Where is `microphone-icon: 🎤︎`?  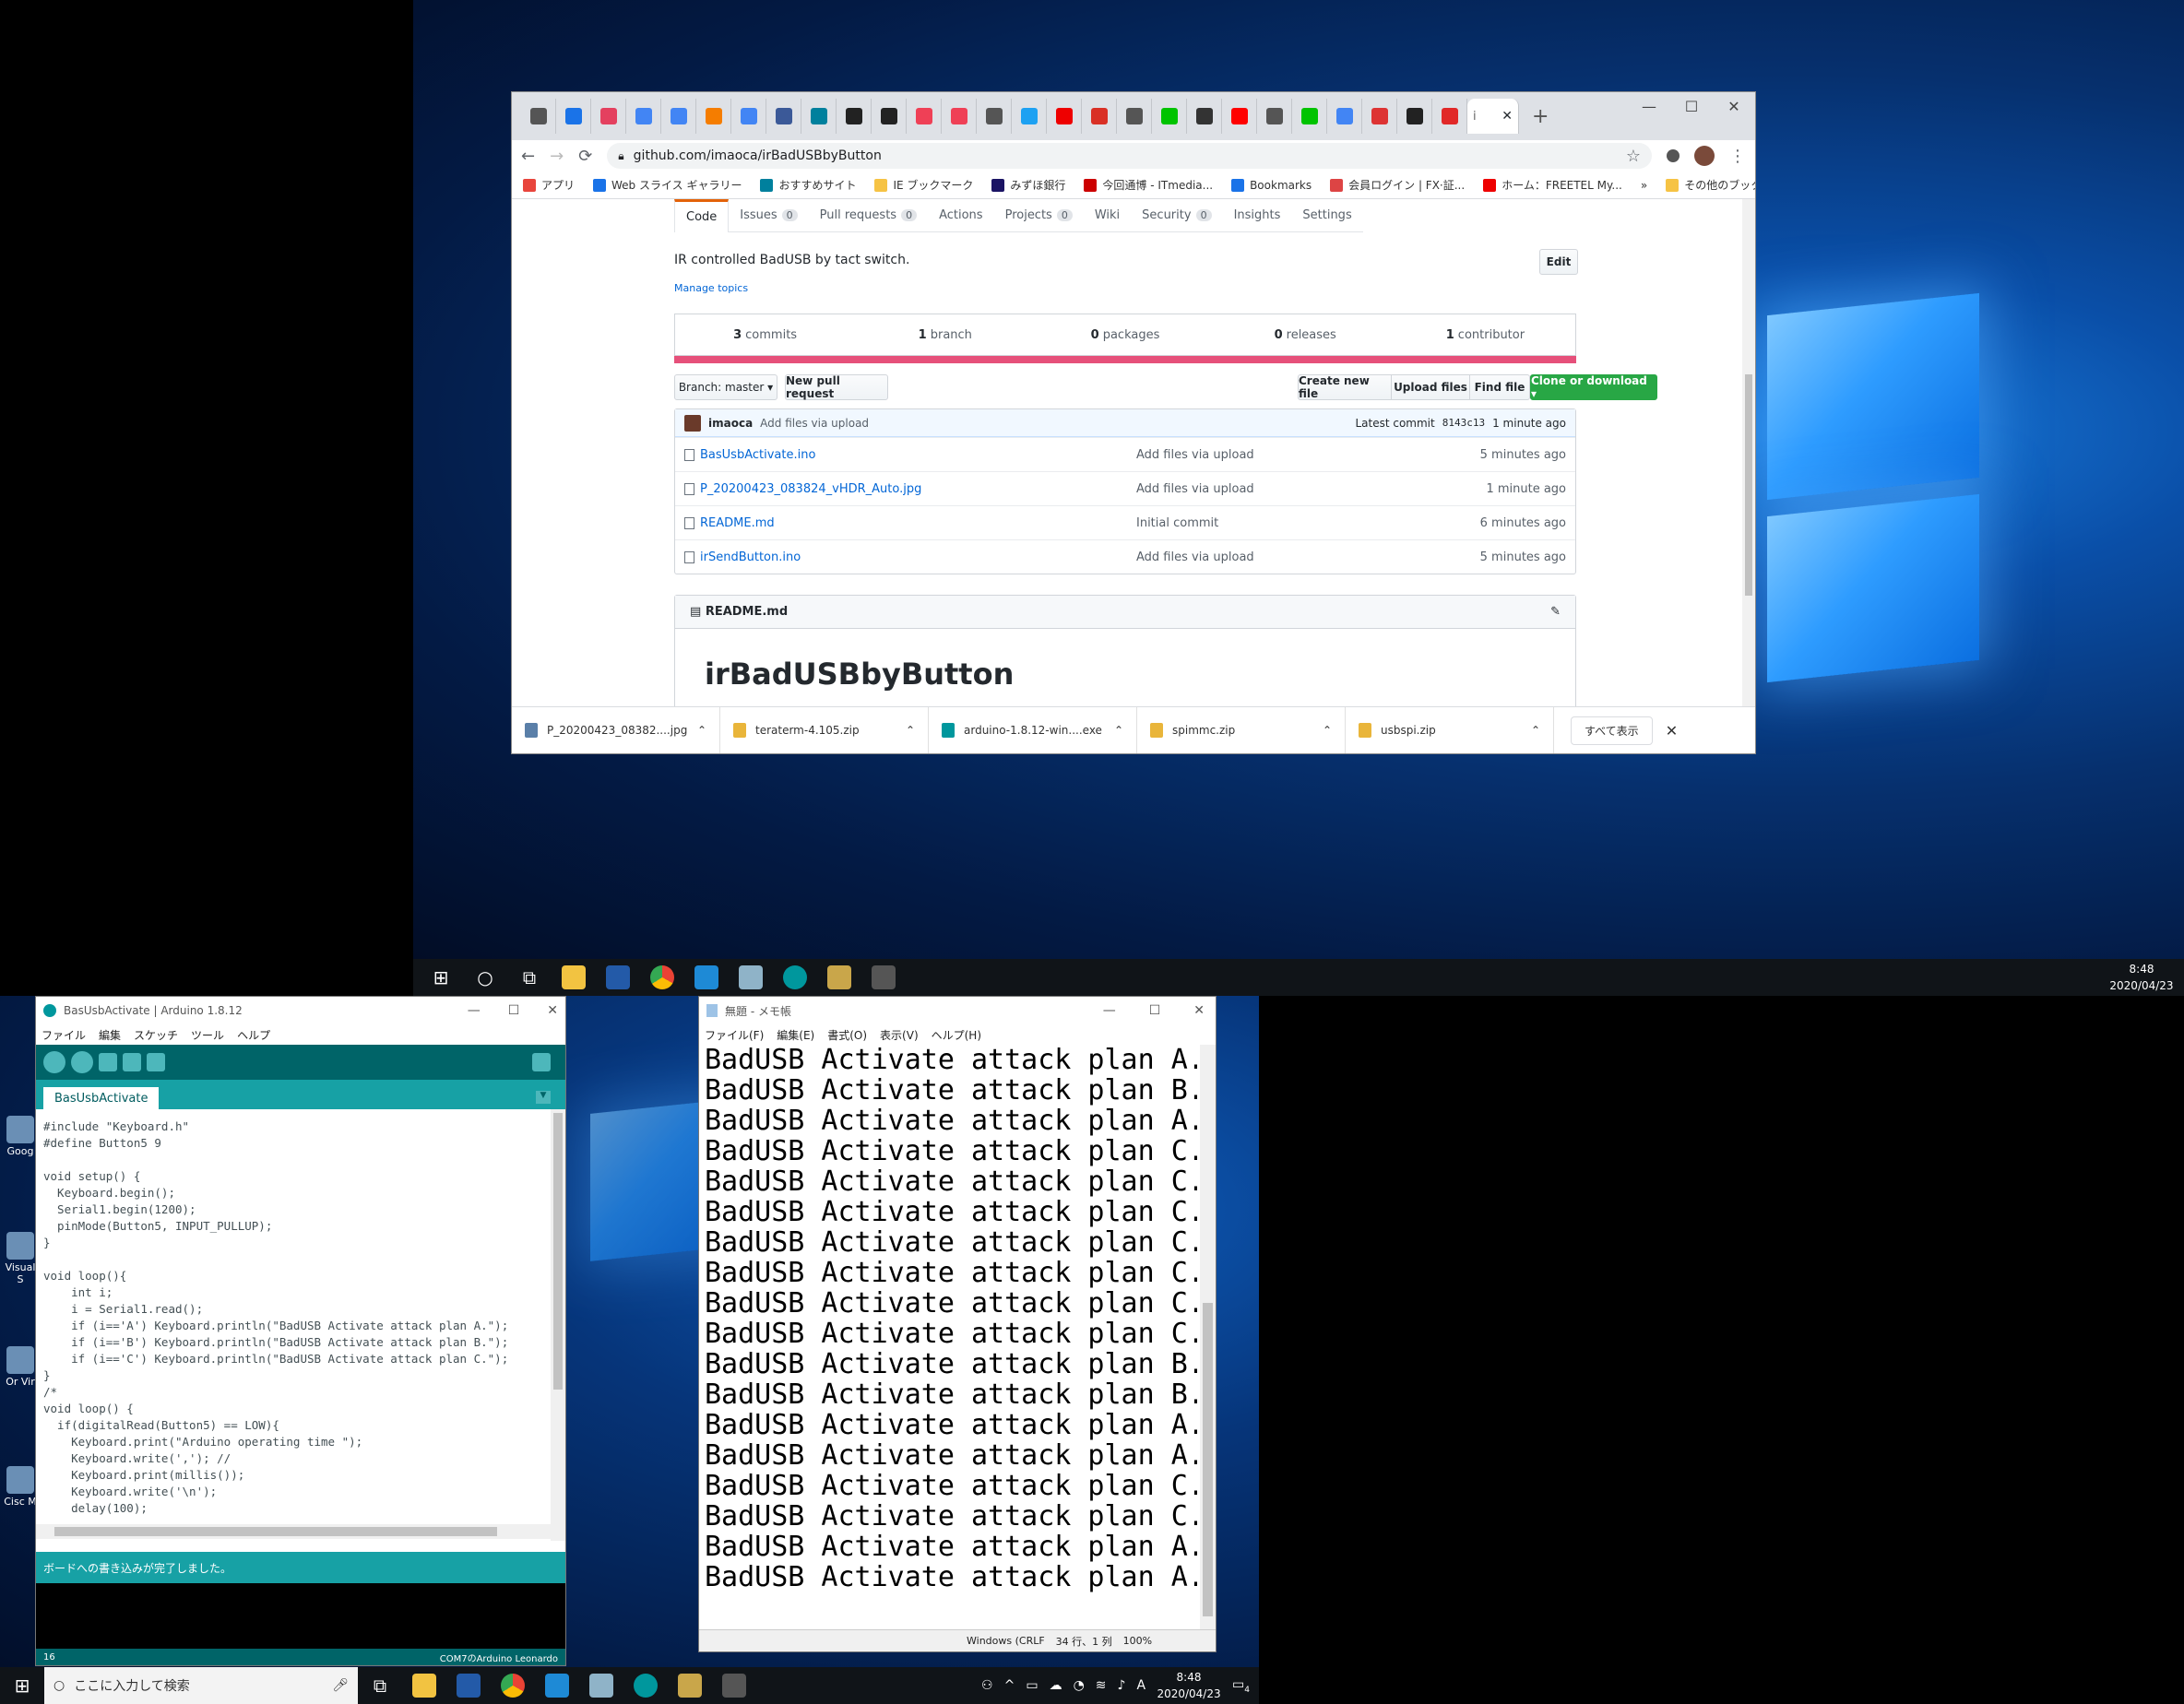 microphone-icon: 🎤︎ is located at coordinates (340, 1686).